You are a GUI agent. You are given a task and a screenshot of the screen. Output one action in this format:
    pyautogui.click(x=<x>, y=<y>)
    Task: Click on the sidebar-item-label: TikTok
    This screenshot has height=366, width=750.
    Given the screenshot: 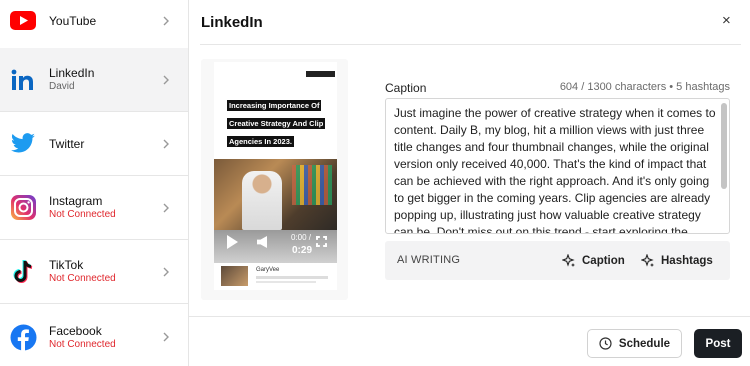 What is the action you would take?
    pyautogui.click(x=66, y=265)
    